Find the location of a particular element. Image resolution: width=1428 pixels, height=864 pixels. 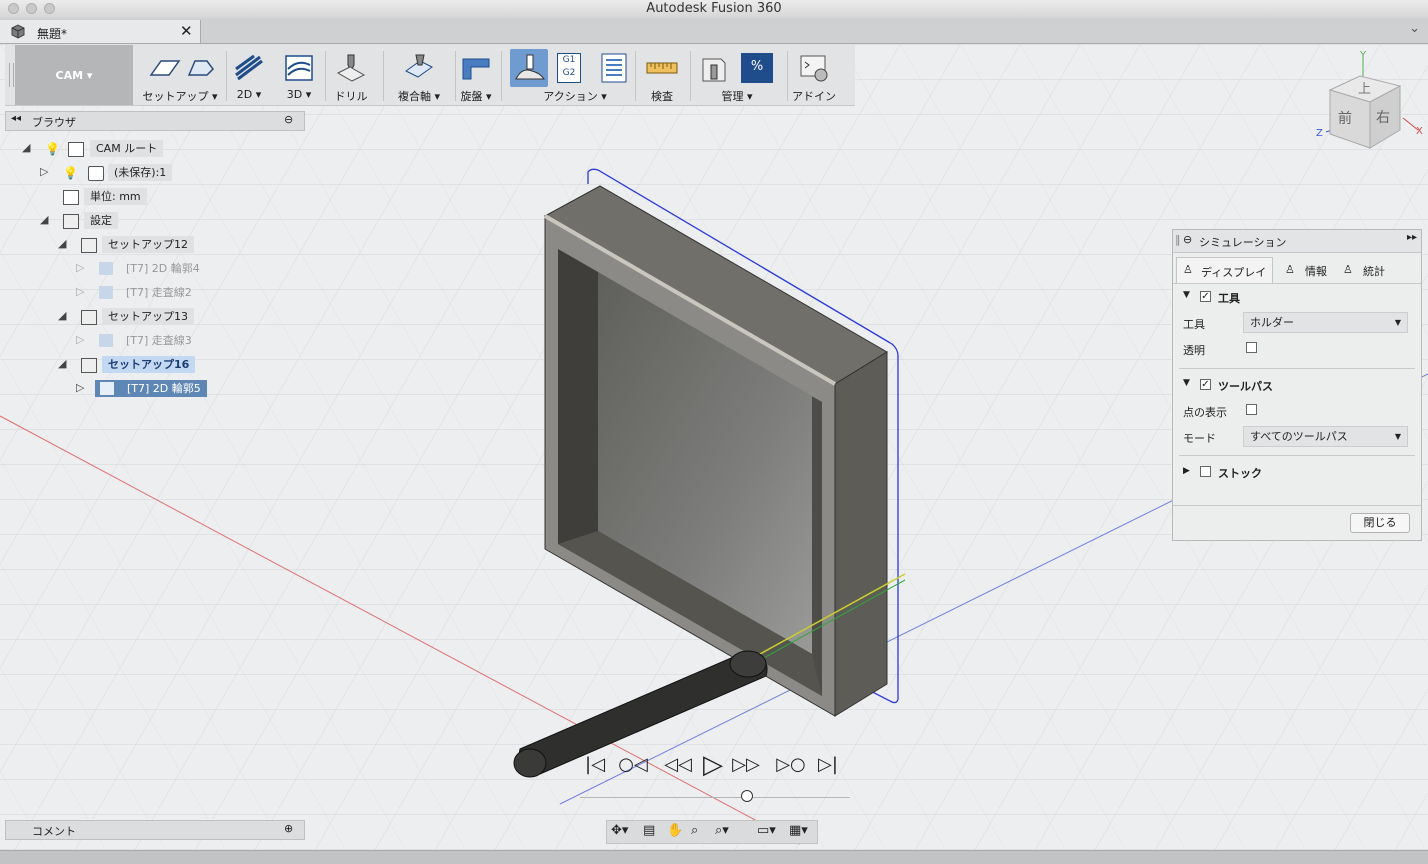

view-cube-top-label: 上 is located at coordinates (1364, 89).